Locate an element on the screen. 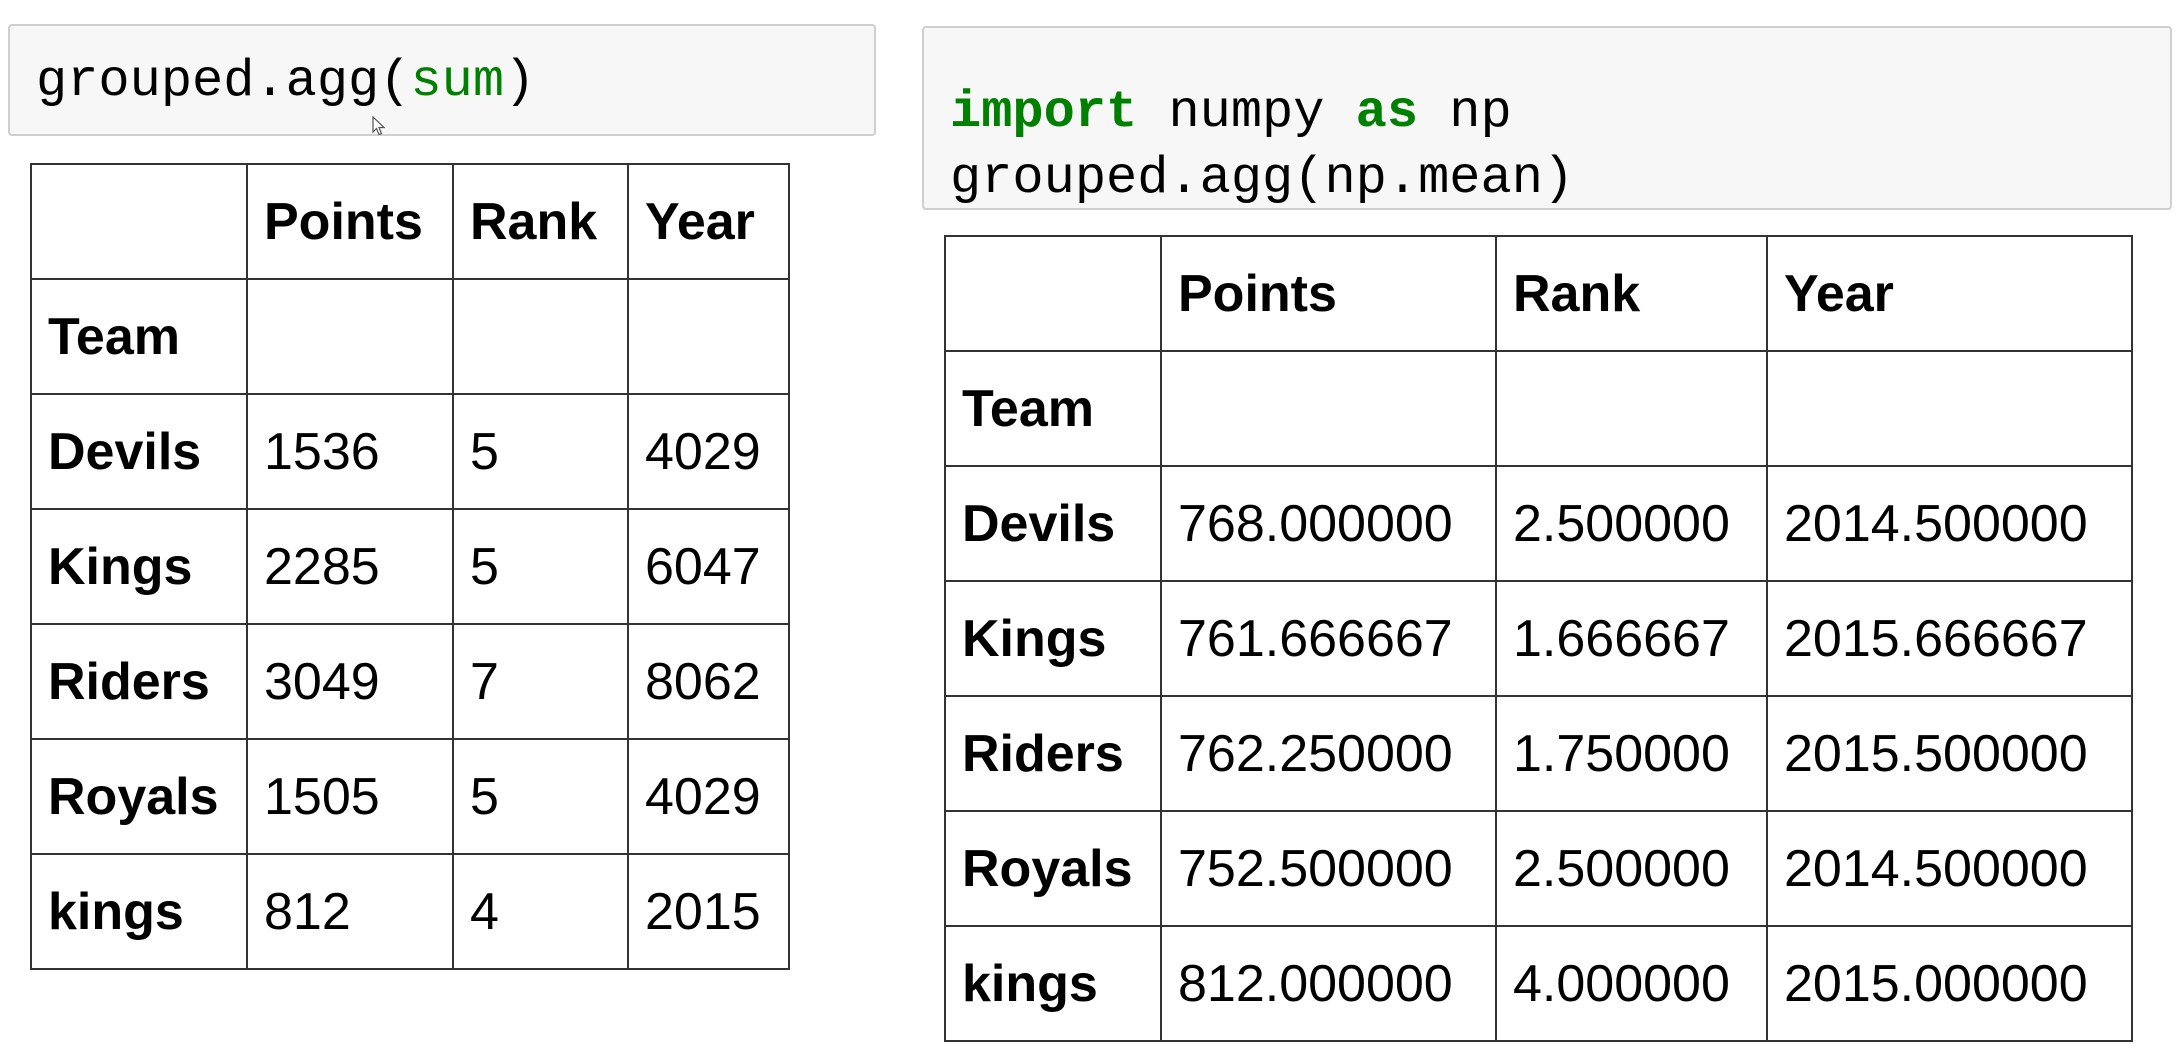  code-text-suffix: ) is located at coordinates (520, 81).